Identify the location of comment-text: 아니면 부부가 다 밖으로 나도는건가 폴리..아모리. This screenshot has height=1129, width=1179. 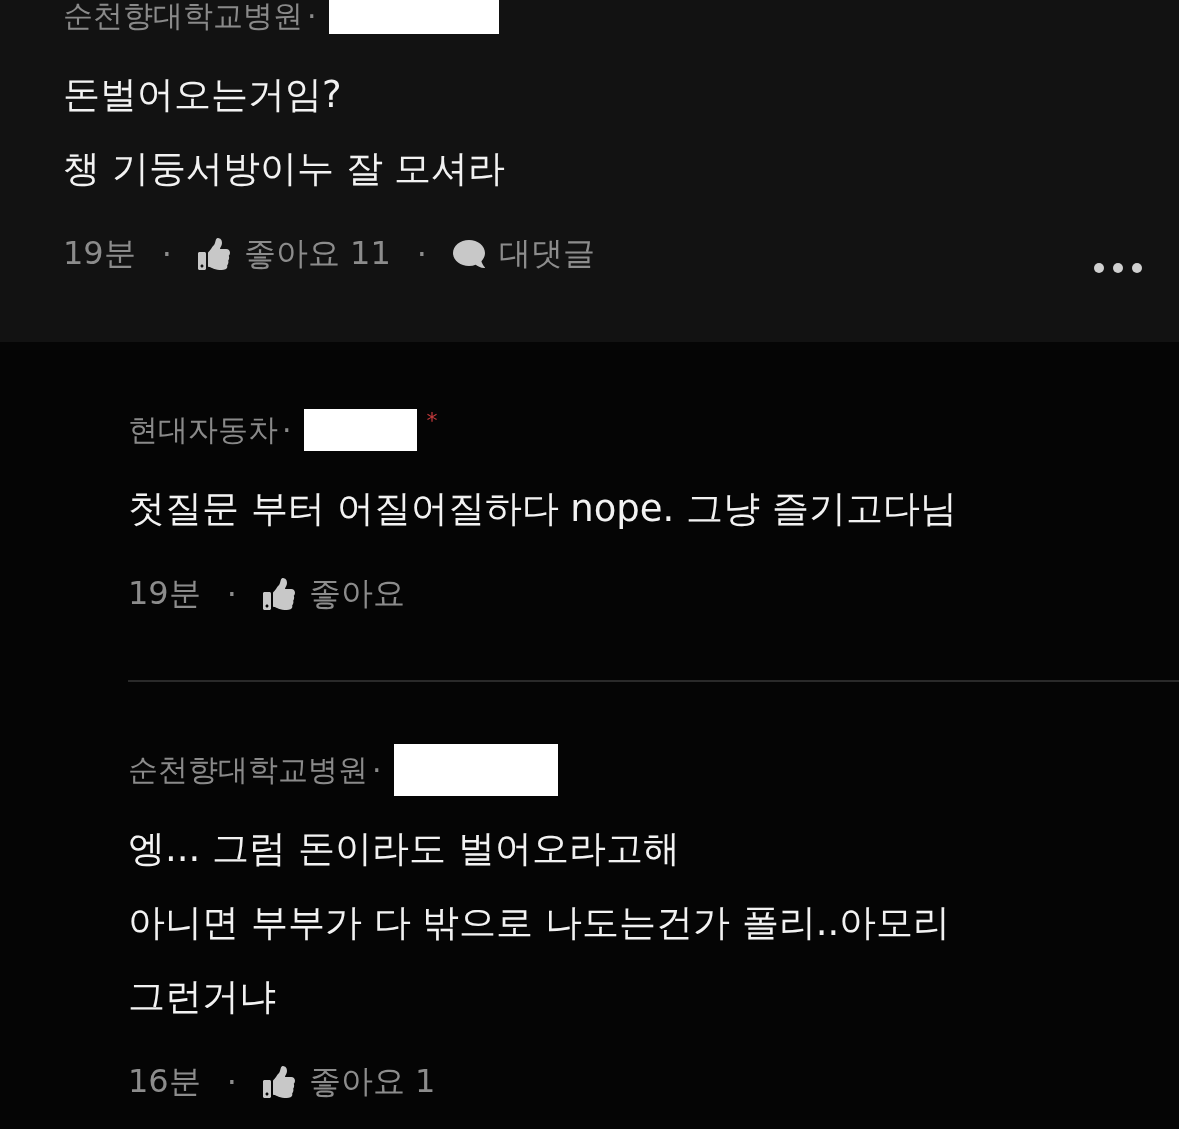
(540, 923).